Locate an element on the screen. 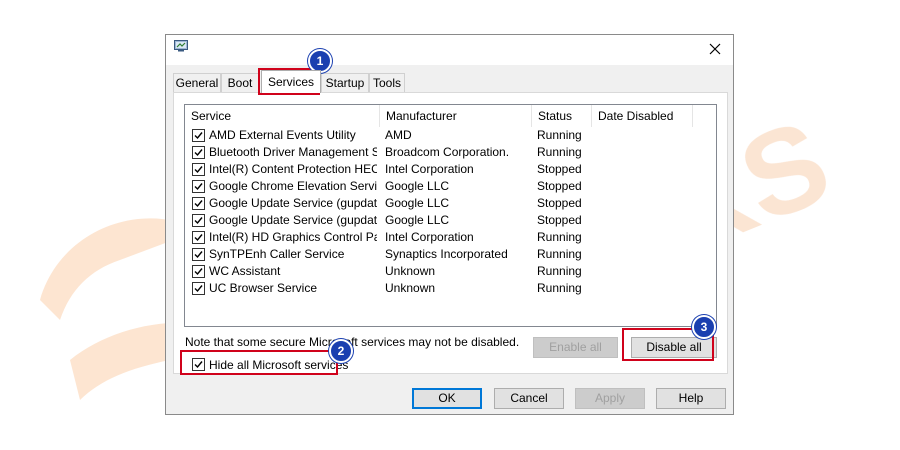 The width and height of the screenshot is (900, 450). table-row: AMD External Events Utility AMD Running is located at coordinates (450, 135).